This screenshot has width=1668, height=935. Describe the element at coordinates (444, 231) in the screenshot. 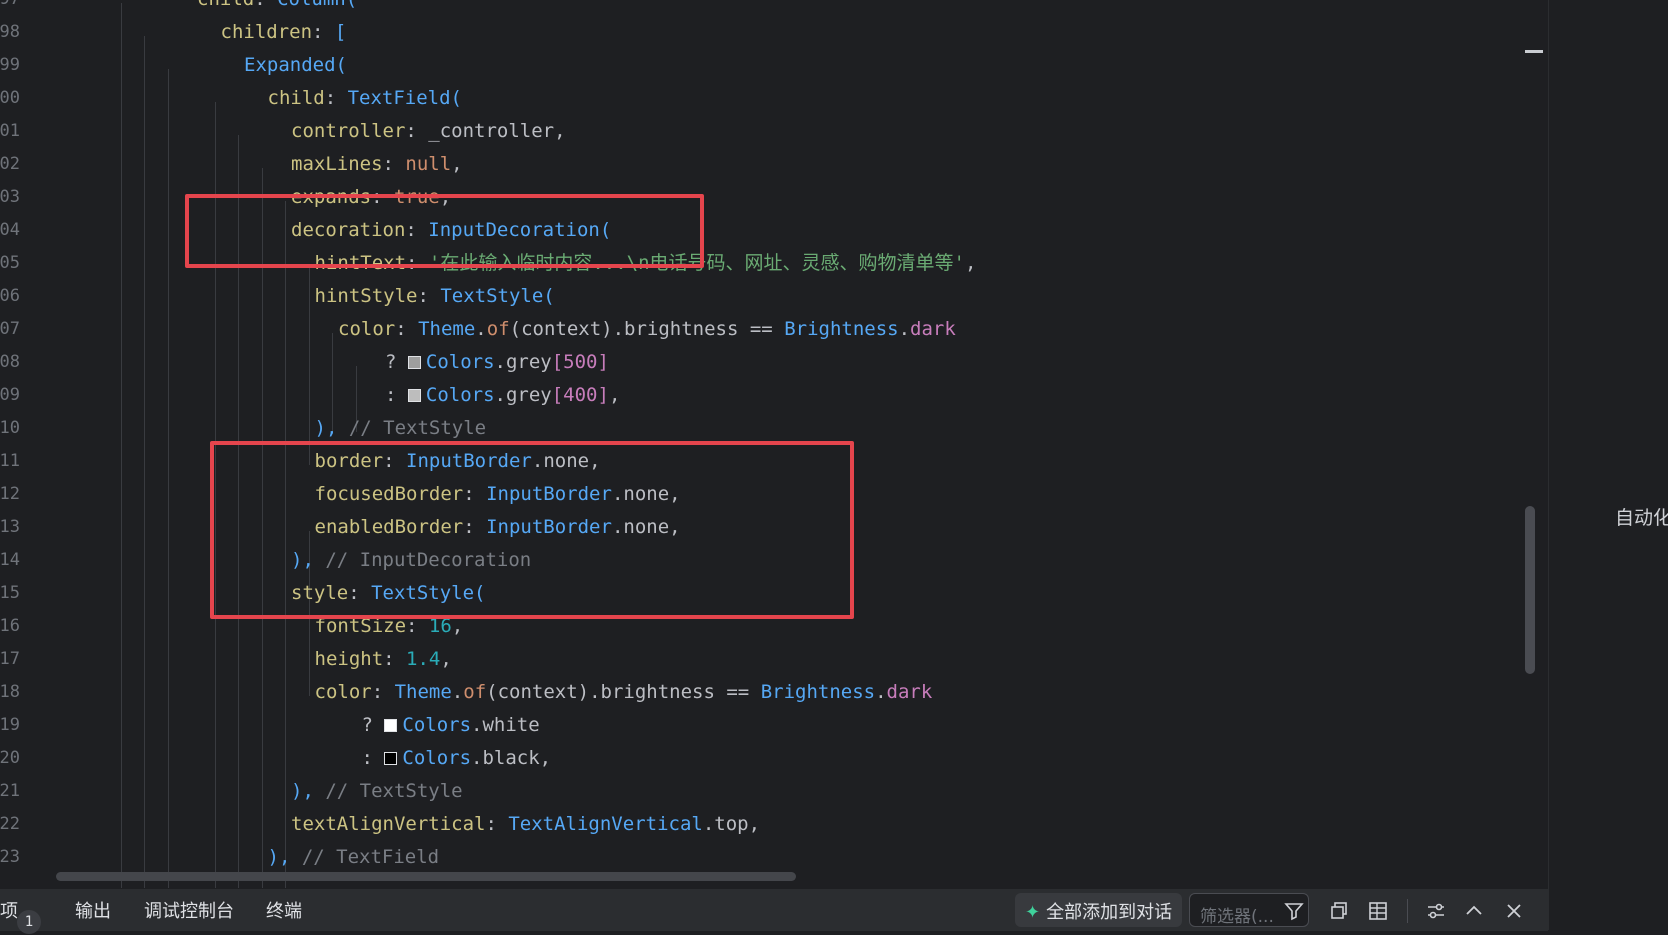

I see `highlight-box-expands-decoration` at that location.